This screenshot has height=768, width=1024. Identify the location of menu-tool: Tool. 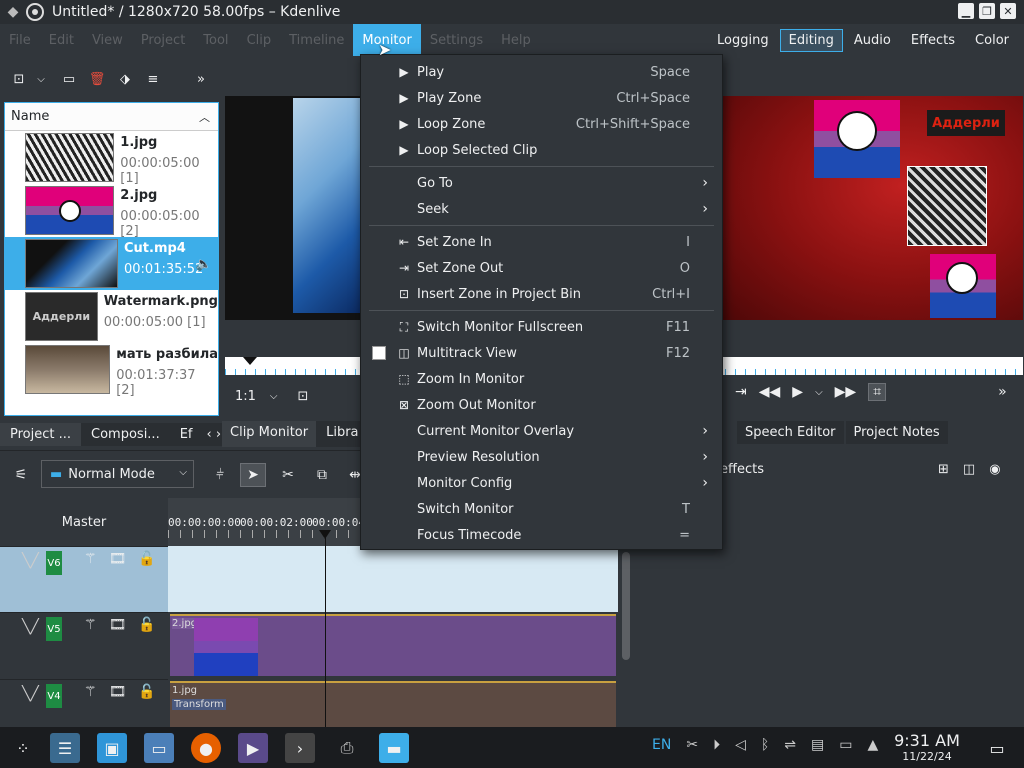
(215, 40).